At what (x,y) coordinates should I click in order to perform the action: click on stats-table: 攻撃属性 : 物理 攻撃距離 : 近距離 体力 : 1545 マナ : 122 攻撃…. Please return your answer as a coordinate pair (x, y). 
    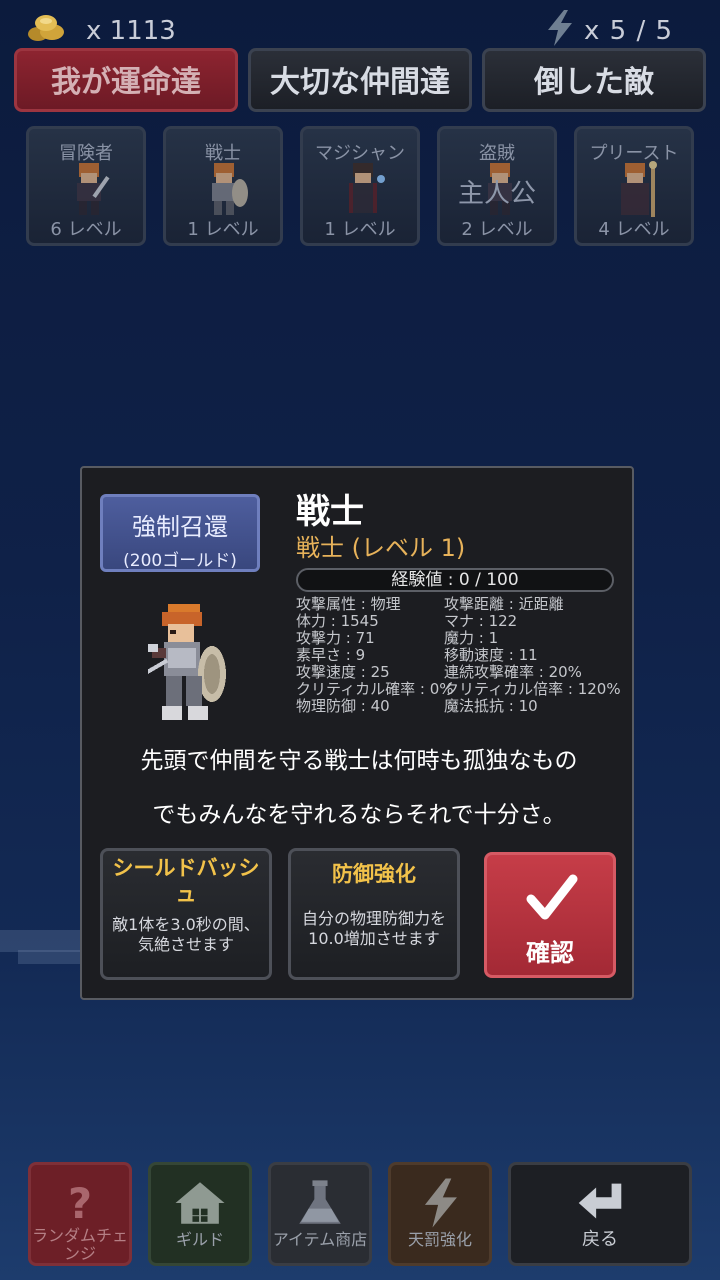
    Looking at the image, I should click on (466, 655).